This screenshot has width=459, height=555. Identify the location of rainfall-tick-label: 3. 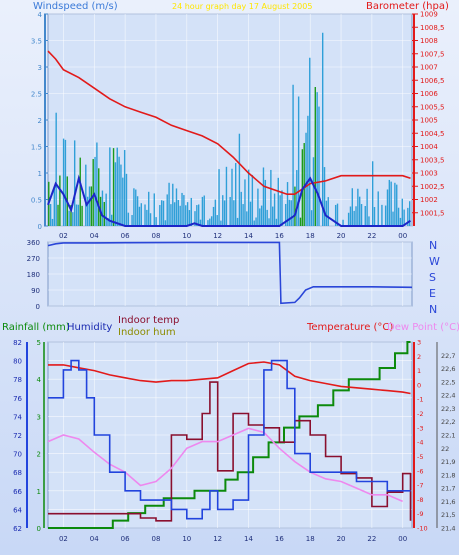
(39, 417).